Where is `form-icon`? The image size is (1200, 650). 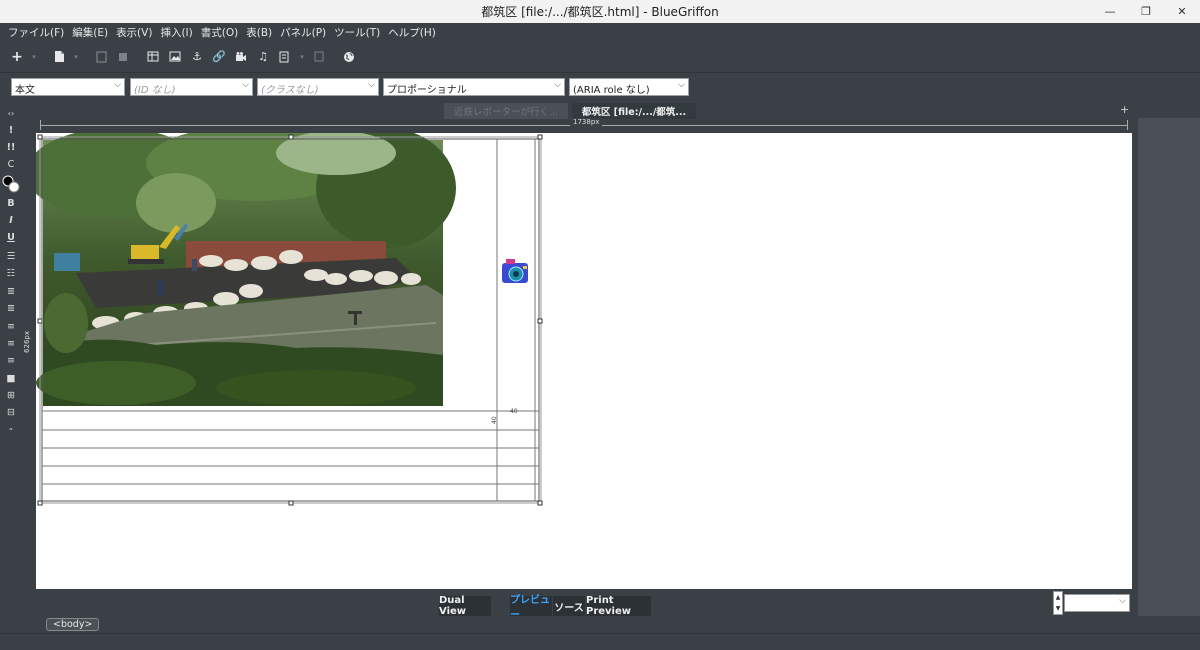
form-icon is located at coordinates (285, 57).